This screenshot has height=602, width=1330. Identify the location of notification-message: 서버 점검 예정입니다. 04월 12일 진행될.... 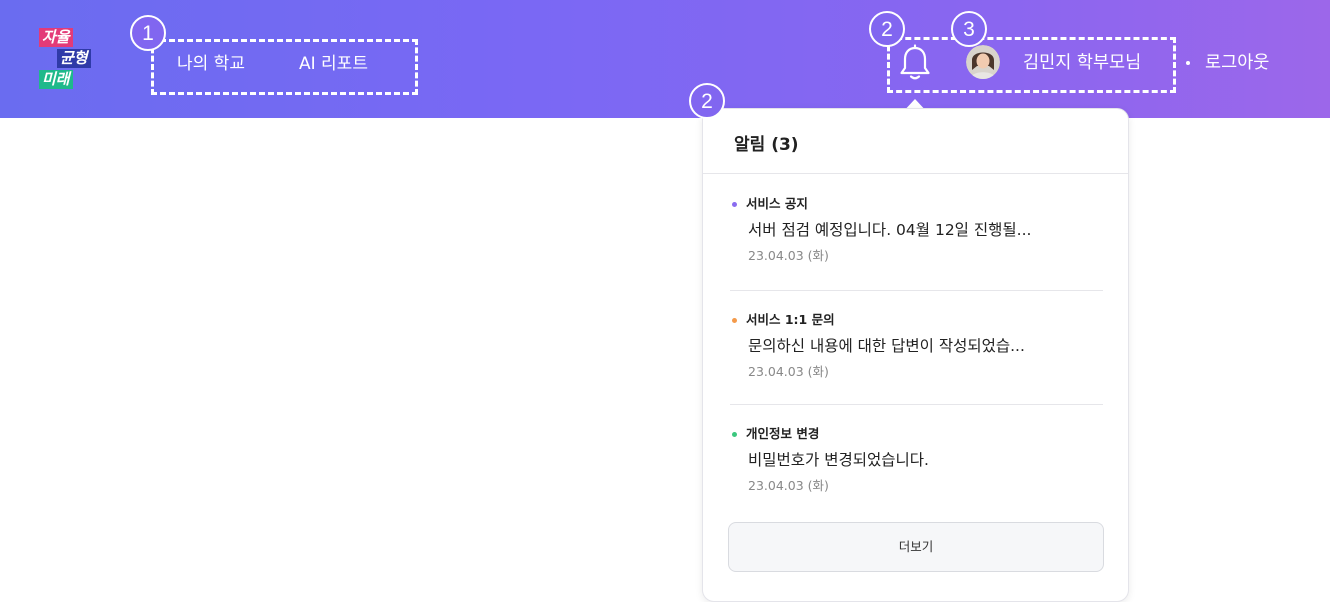
(890, 230).